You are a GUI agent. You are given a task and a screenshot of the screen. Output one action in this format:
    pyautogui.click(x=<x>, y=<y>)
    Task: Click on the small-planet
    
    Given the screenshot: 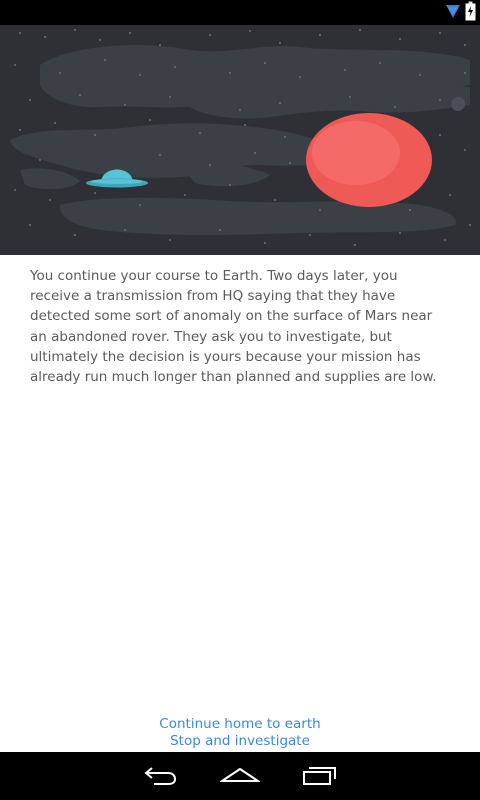 What is the action you would take?
    pyautogui.click(x=458, y=104)
    